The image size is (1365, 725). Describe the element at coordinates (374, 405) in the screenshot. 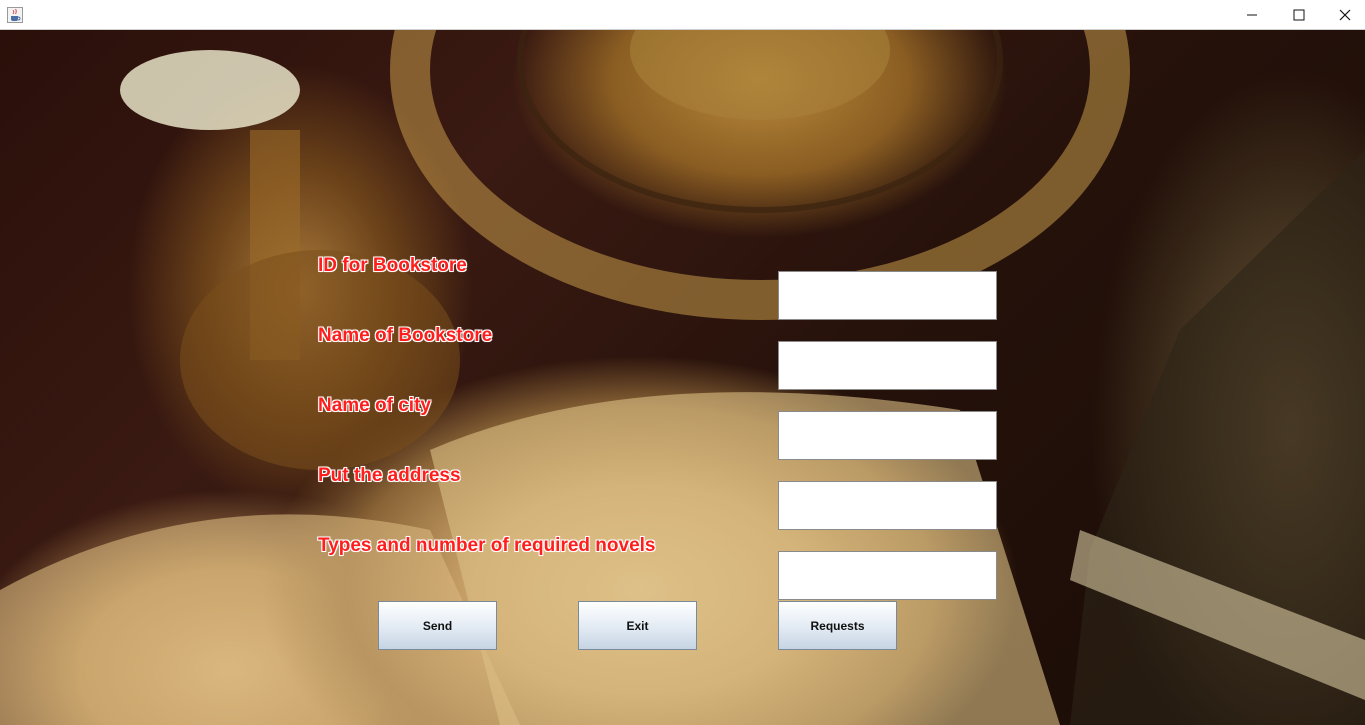

I see `name-of-city-label: Name of city` at that location.